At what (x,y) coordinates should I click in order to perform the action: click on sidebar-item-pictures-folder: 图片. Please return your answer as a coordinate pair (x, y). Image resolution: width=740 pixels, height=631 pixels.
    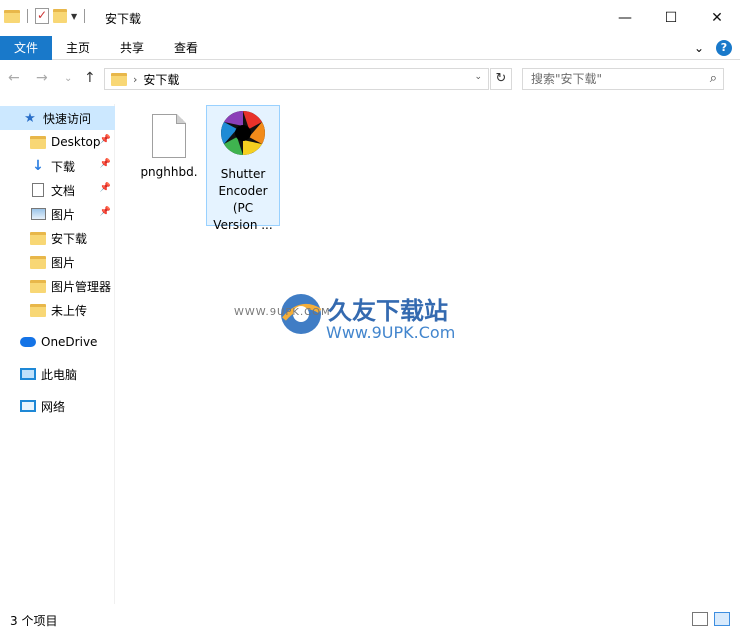
    Looking at the image, I should click on (57, 262).